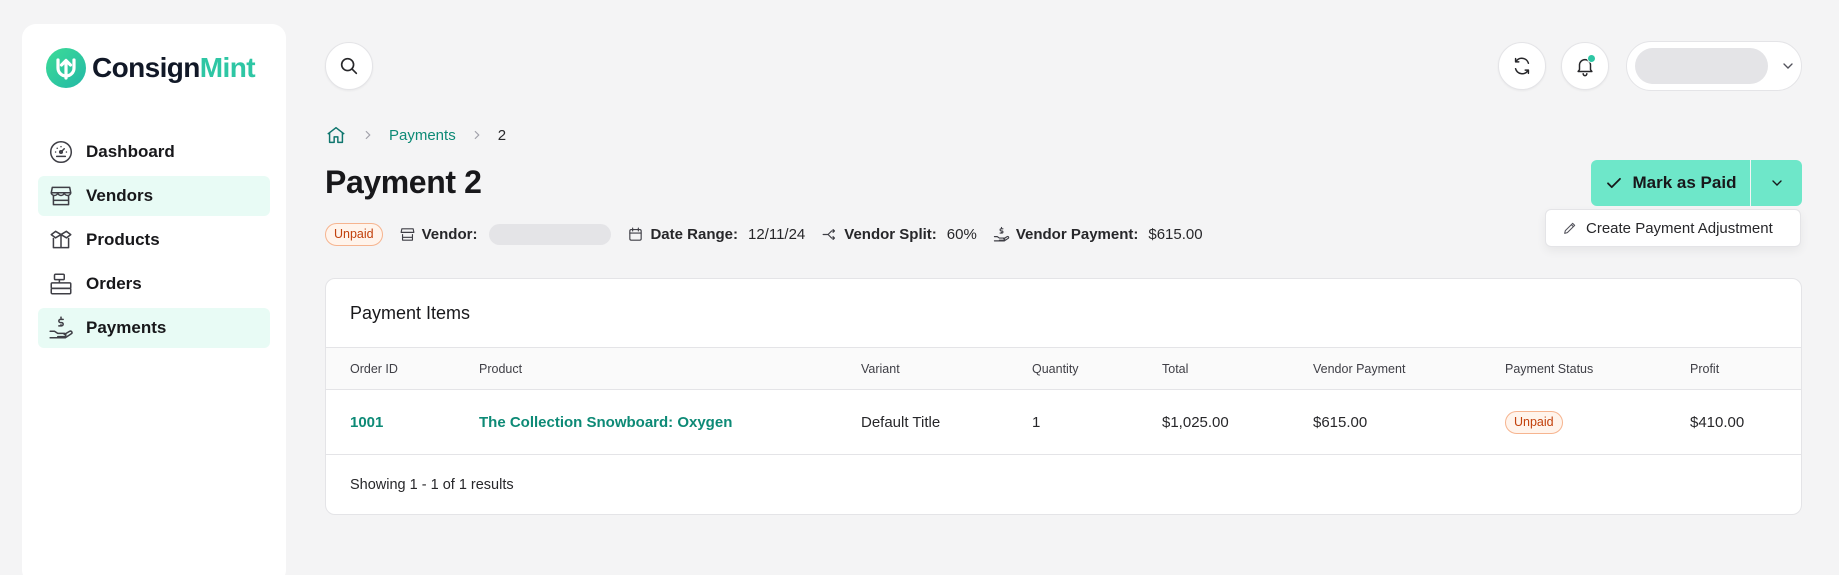 This screenshot has width=1839, height=575. What do you see at coordinates (374, 368) in the screenshot?
I see `column-header: Order ID` at bounding box center [374, 368].